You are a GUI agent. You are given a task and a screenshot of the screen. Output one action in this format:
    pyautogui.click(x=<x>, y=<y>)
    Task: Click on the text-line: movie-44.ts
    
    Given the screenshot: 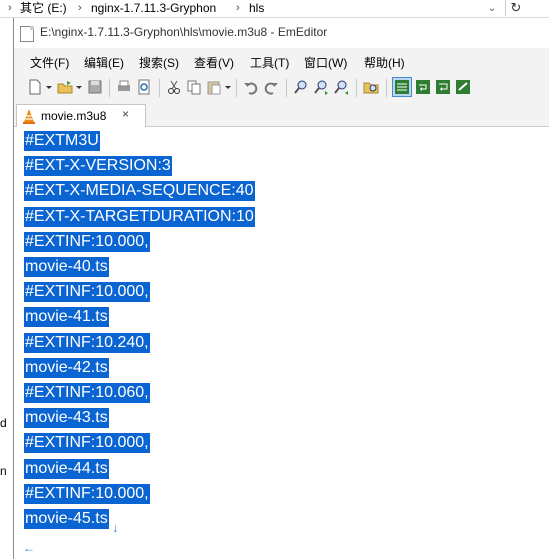 What is the action you would take?
    pyautogui.click(x=66, y=468)
    